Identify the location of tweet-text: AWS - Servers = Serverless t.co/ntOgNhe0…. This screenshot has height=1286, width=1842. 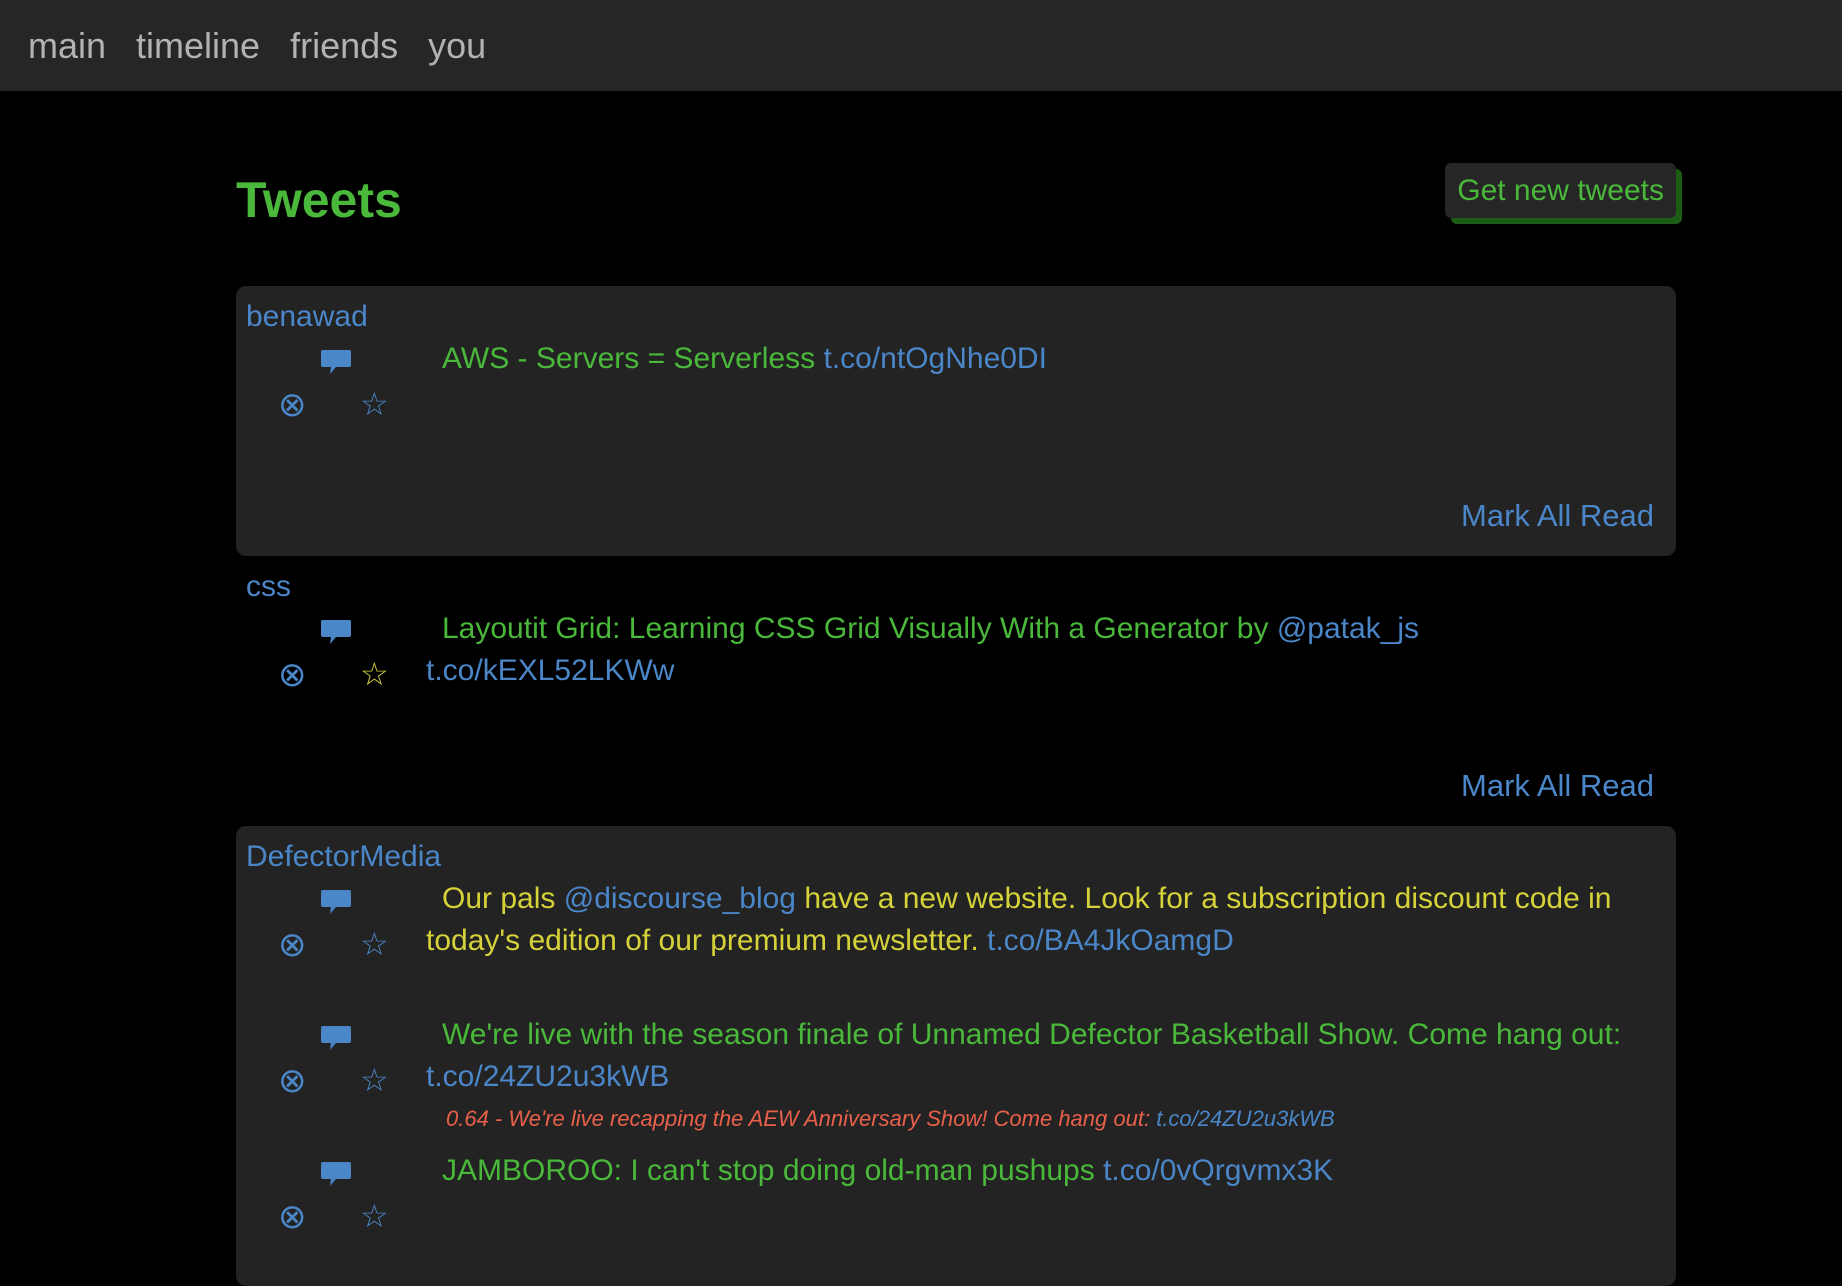
(1046, 359).